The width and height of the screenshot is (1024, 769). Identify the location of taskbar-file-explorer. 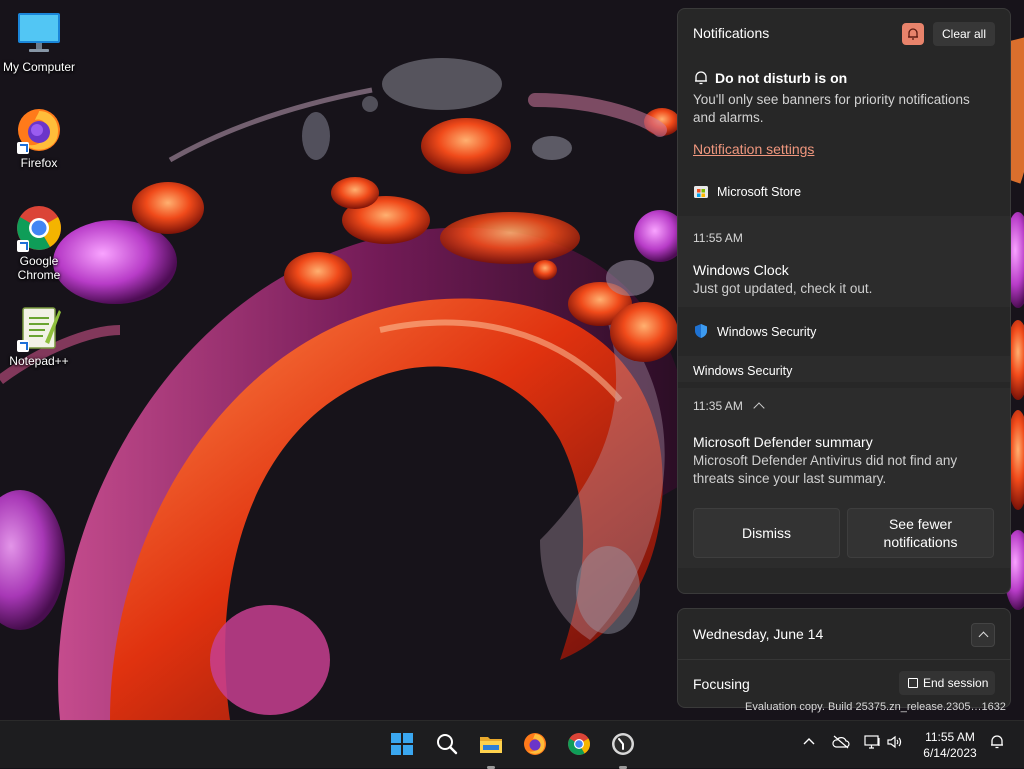
(491, 748).